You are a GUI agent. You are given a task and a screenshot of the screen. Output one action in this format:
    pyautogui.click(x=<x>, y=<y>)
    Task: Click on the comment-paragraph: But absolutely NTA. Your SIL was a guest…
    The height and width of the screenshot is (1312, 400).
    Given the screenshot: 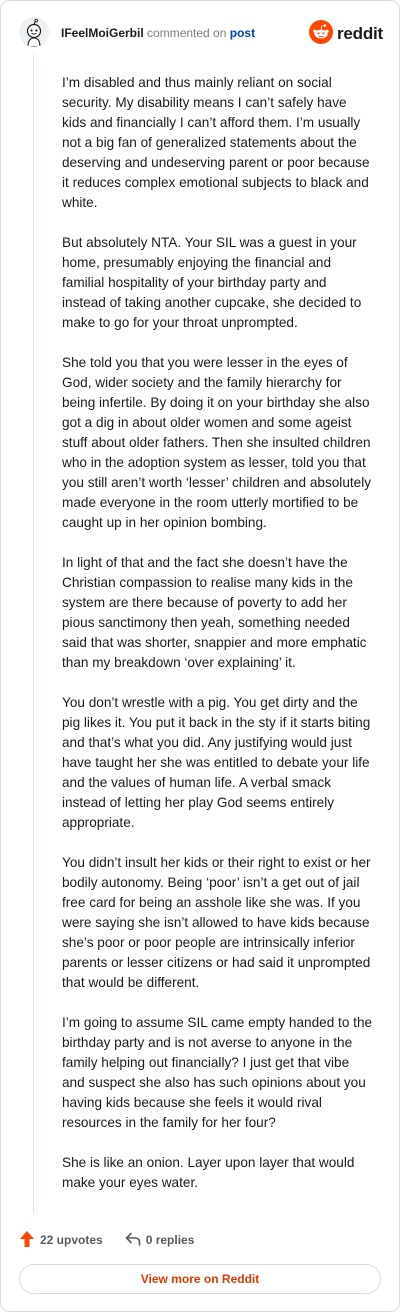 What is the action you would take?
    pyautogui.click(x=212, y=282)
    